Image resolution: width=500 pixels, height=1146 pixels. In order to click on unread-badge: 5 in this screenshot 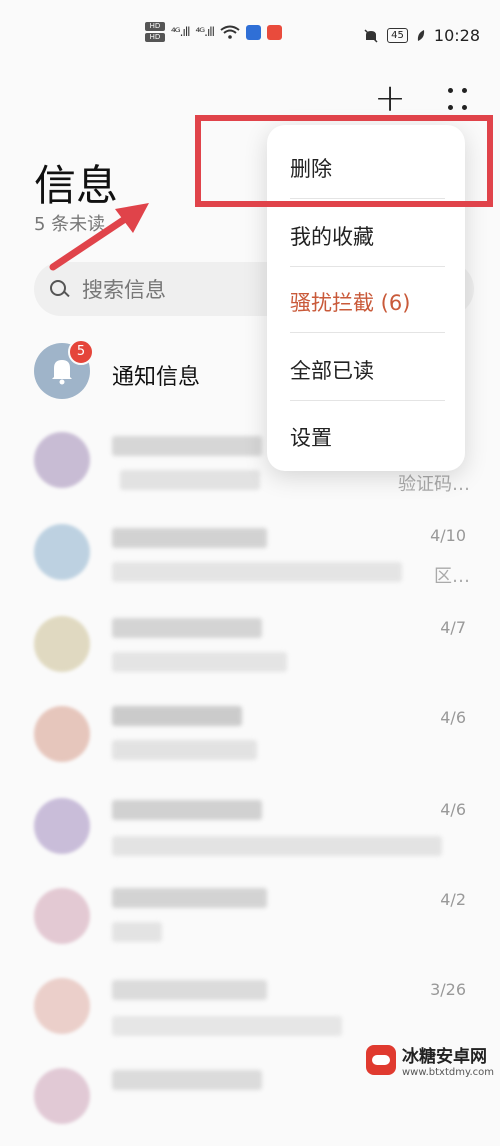, I will do `click(81, 352)`.